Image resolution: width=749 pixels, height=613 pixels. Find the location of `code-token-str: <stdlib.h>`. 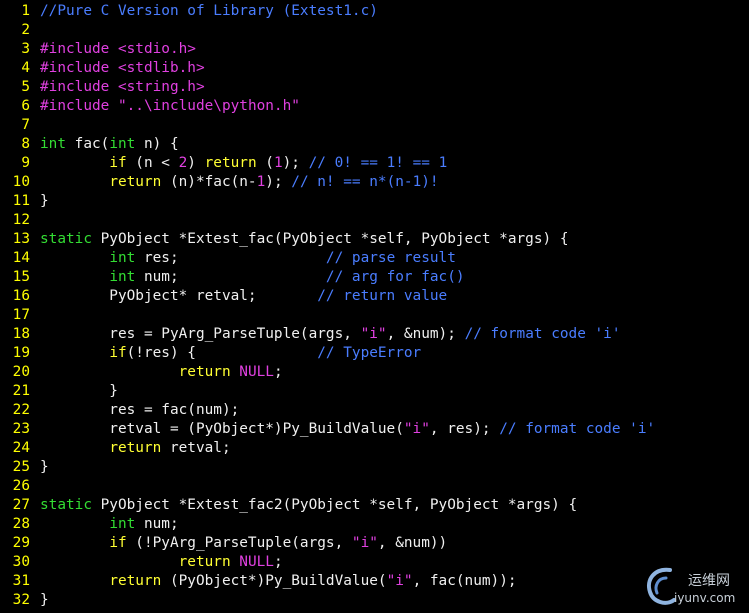

code-token-str: <stdlib.h> is located at coordinates (161, 68).